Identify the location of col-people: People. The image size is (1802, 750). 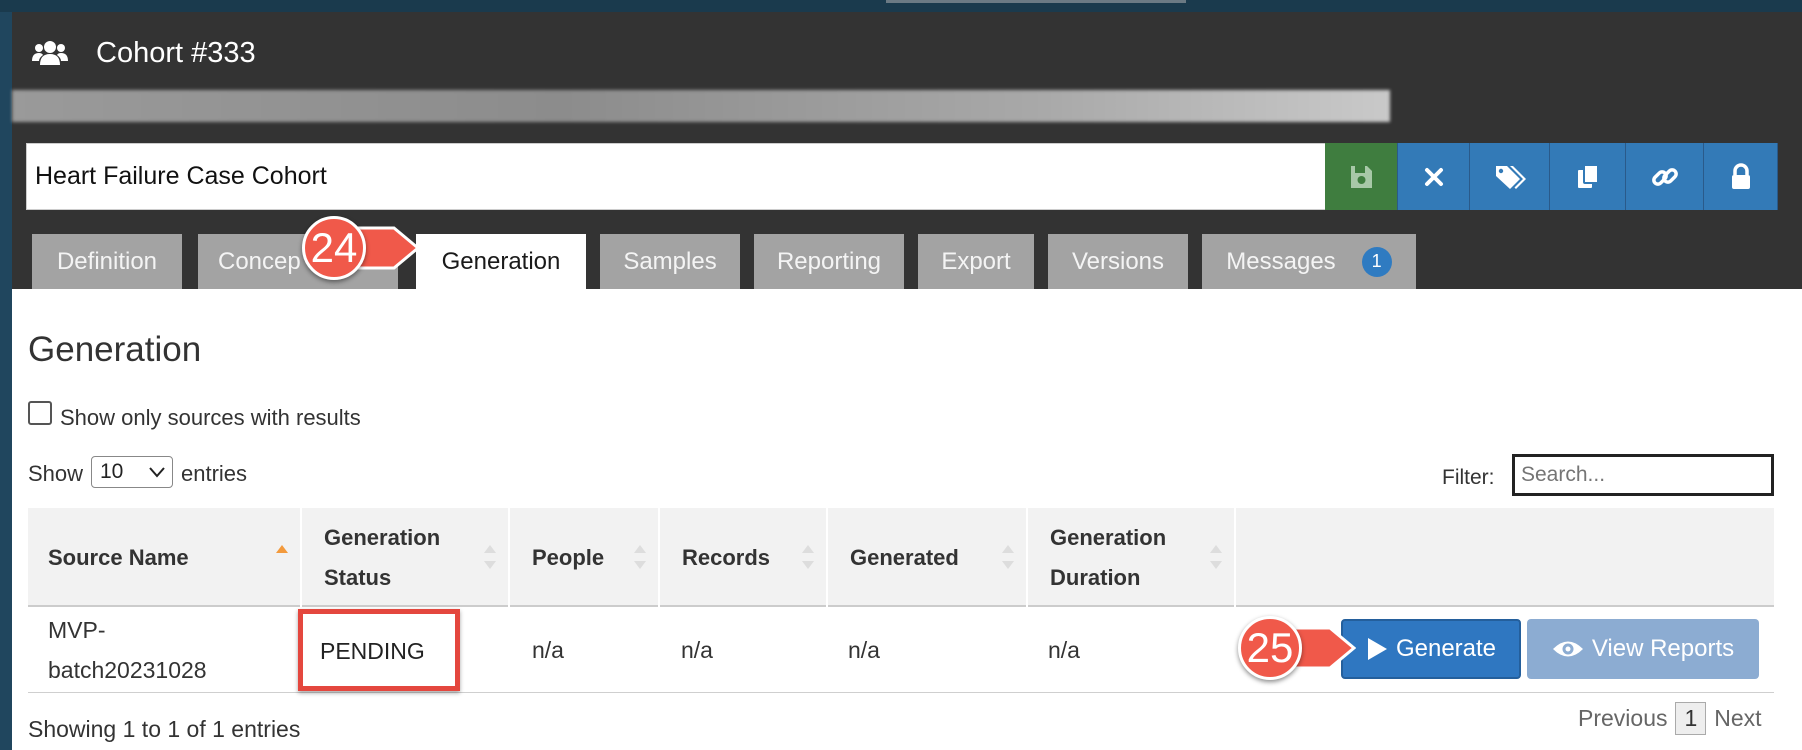
(586, 557).